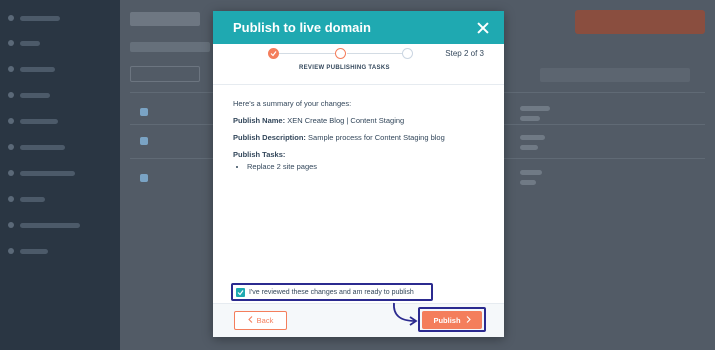 The image size is (715, 350). I want to click on task-list: Replace 2 site pages, so click(365, 167).